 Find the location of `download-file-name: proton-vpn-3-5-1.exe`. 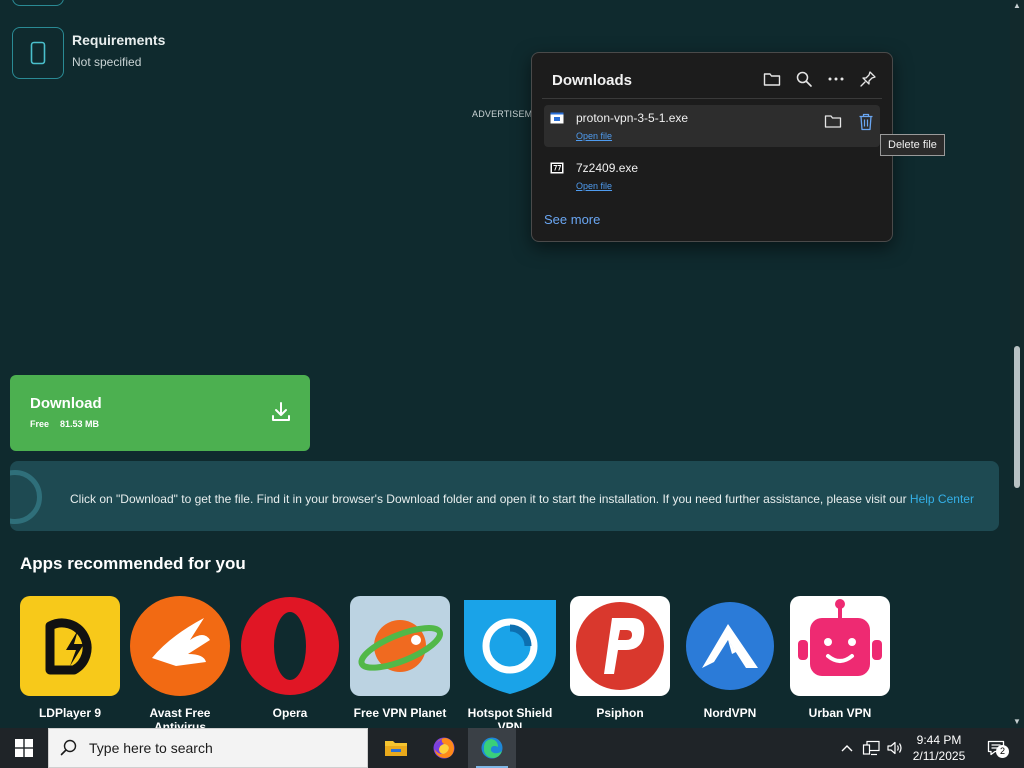

download-file-name: proton-vpn-3-5-1.exe is located at coordinates (632, 118).